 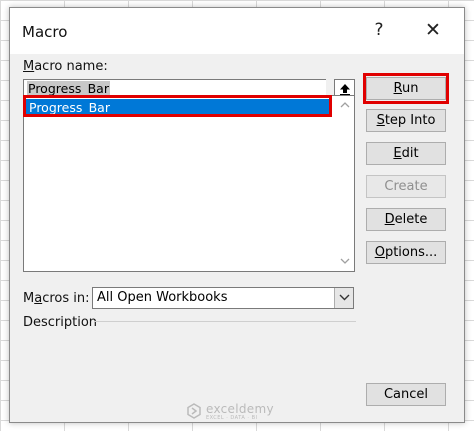 What do you see at coordinates (178, 108) in the screenshot?
I see `list-item-progress-bar: Progress_Bar` at bounding box center [178, 108].